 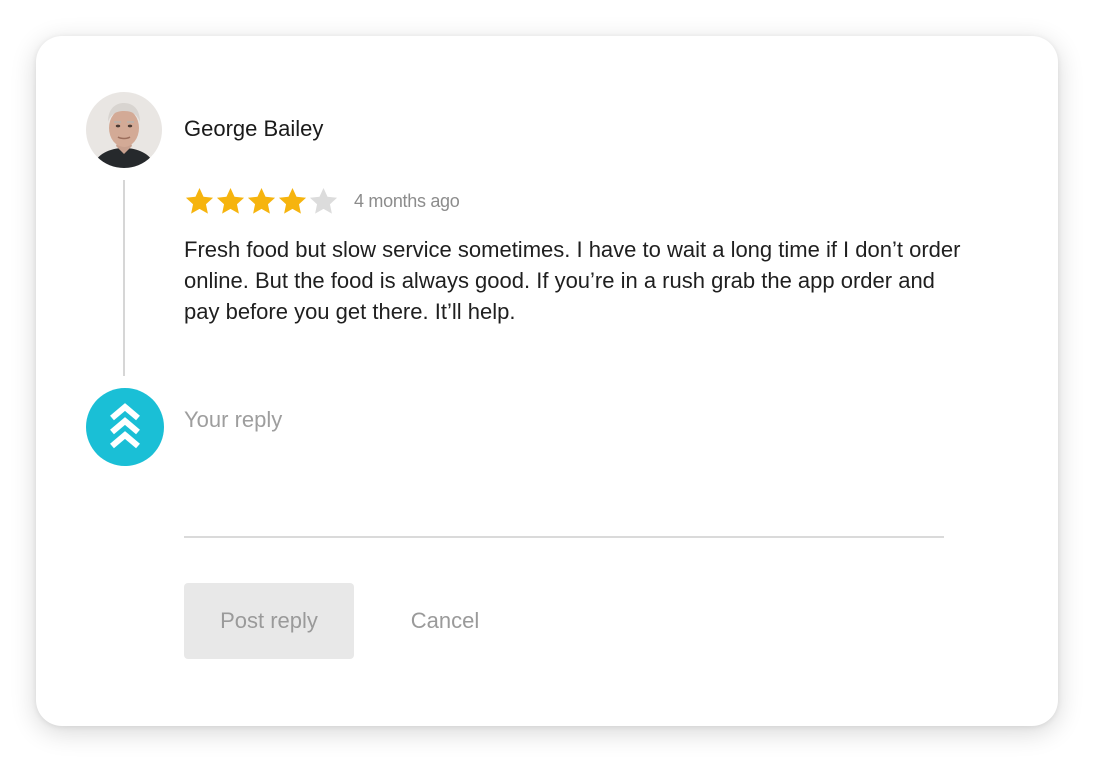 What do you see at coordinates (564, 471) in the screenshot?
I see `reply-input` at bounding box center [564, 471].